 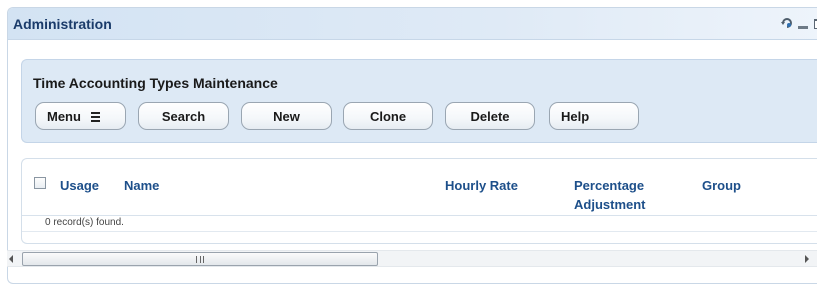 What do you see at coordinates (412, 258) in the screenshot?
I see `horizontal-scrollbar` at bounding box center [412, 258].